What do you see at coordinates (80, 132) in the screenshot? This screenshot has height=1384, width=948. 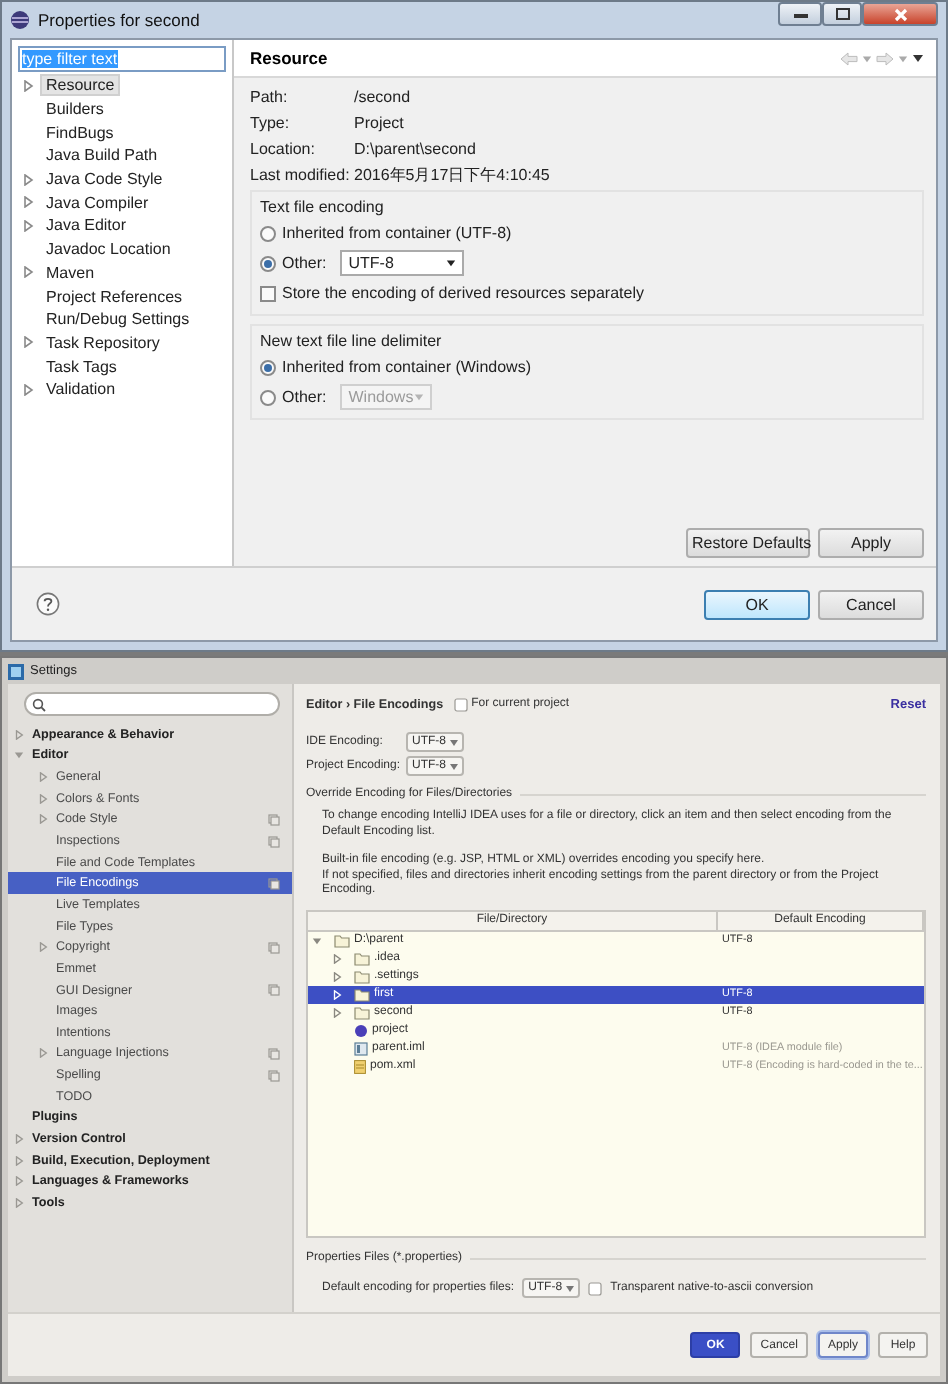 I see `tree-item: FindBugs` at bounding box center [80, 132].